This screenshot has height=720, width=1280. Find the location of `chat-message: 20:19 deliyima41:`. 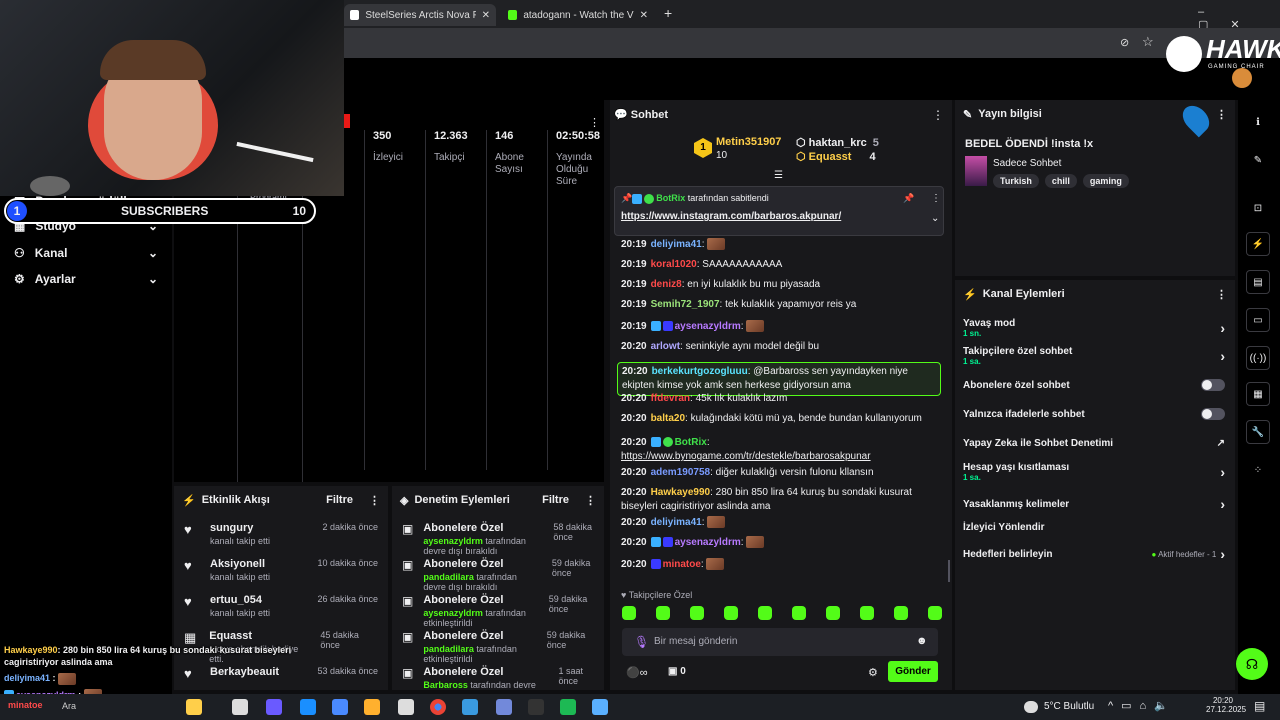

chat-message: 20:19 deliyima41: is located at coordinates (781, 245).